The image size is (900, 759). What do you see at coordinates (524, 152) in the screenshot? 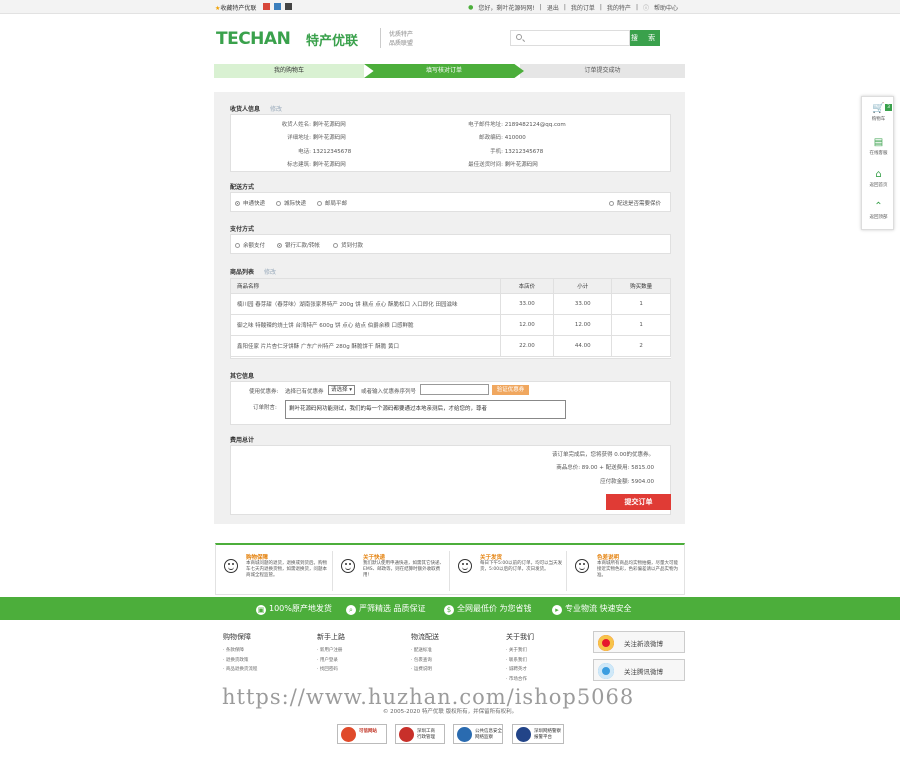
I see `consignee-mobile: 13212345678` at bounding box center [524, 152].